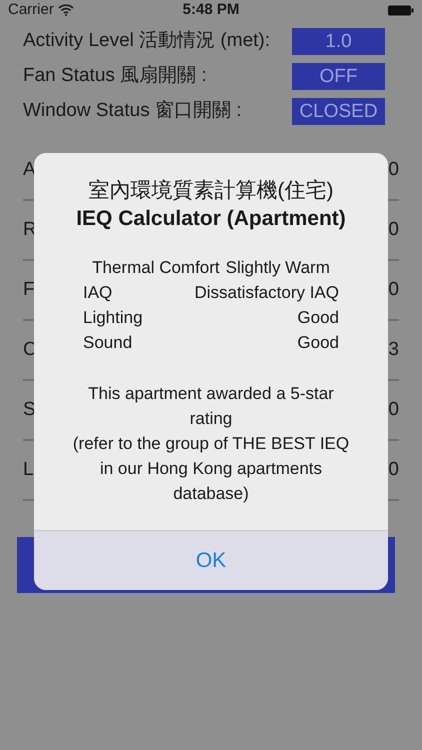  What do you see at coordinates (338, 76) in the screenshot?
I see `setting-value-button: OFF` at bounding box center [338, 76].